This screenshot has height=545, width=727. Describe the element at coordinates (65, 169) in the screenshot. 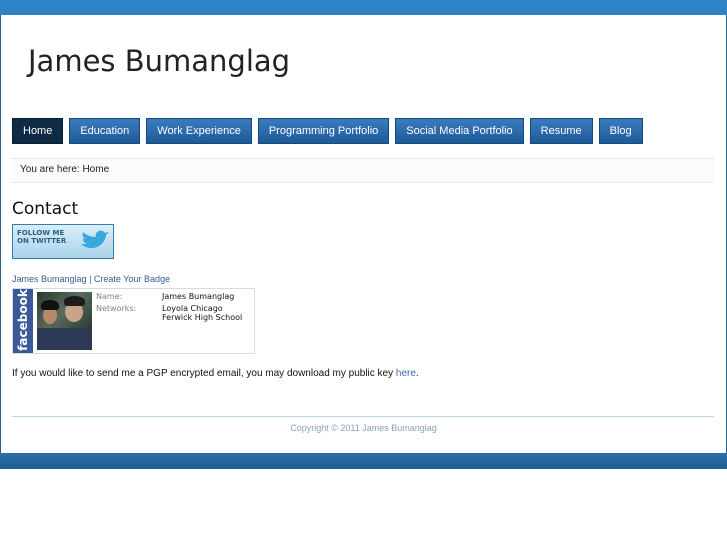

I see `breadcrumb: You are here: Home` at that location.